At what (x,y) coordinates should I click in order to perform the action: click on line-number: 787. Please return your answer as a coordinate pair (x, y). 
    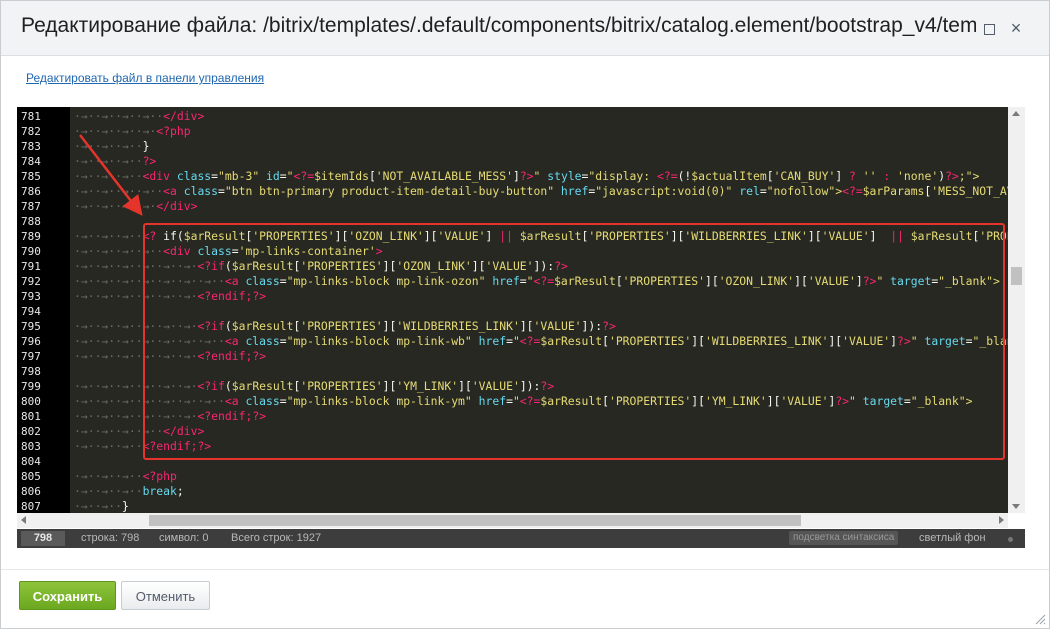
    Looking at the image, I should click on (31, 206).